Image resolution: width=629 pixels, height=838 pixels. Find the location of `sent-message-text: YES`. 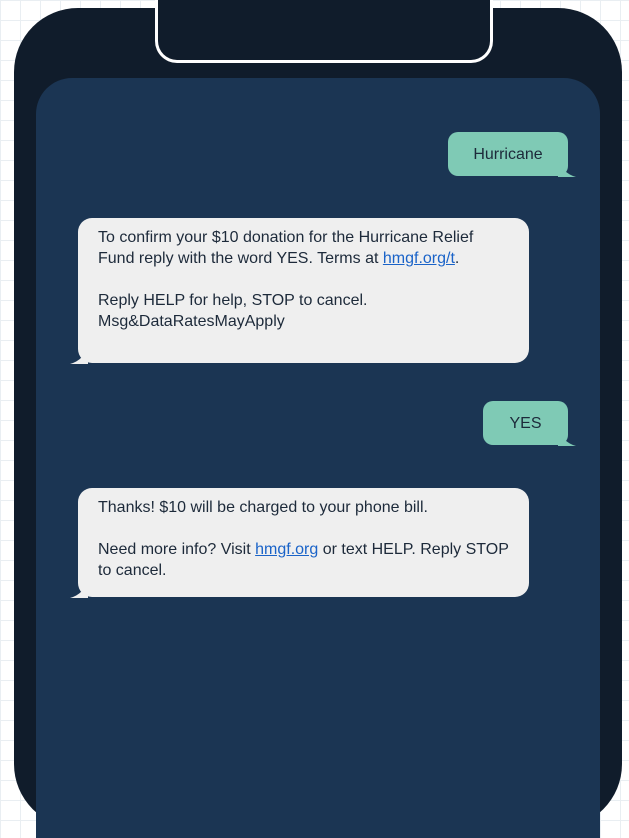

sent-message-text: YES is located at coordinates (525, 423).